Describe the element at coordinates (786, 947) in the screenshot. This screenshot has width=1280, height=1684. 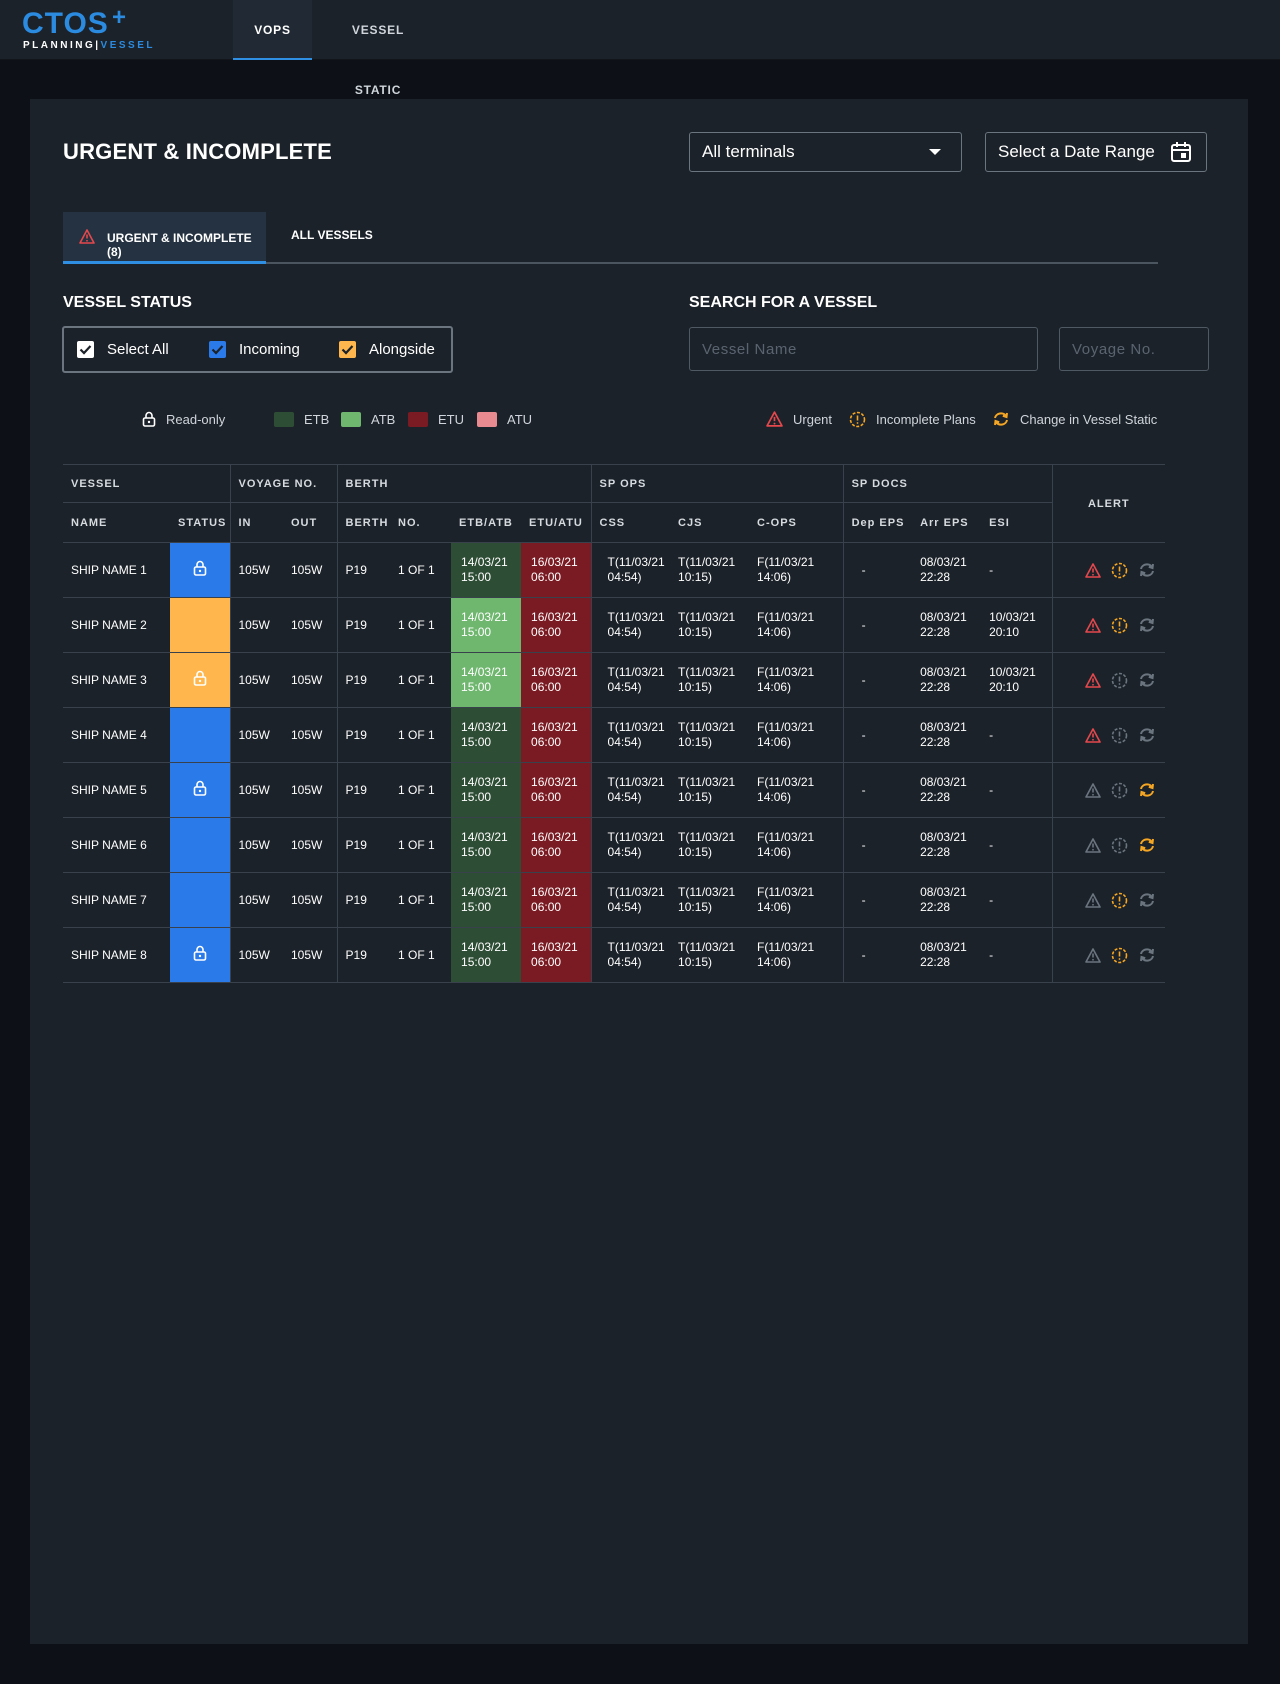
I see `c-ops-line1: F(11/03/21` at that location.